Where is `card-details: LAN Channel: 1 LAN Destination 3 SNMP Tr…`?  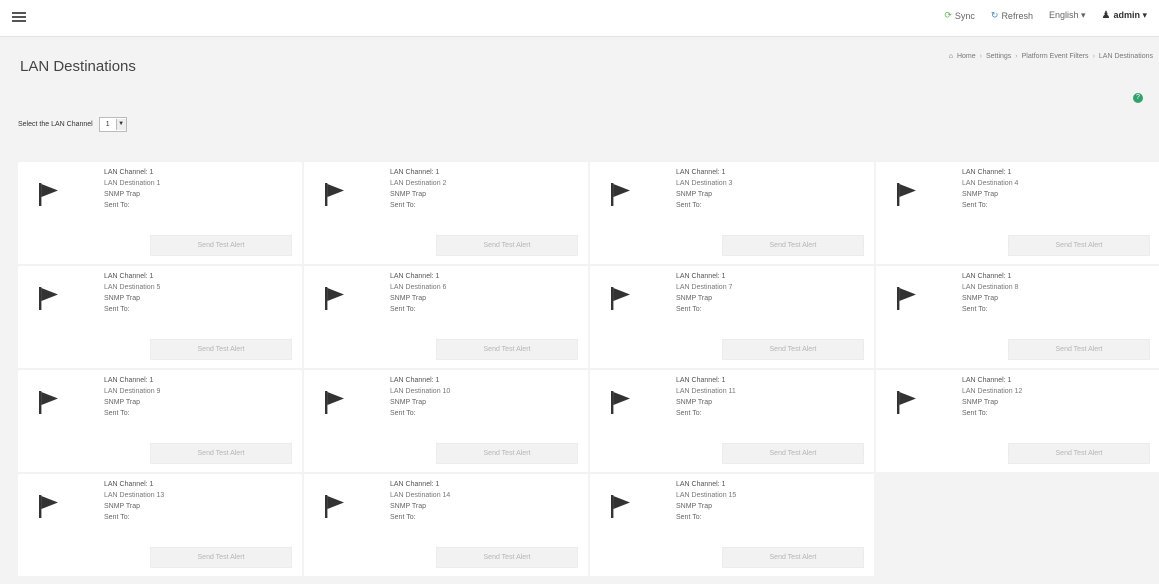 card-details: LAN Channel: 1 LAN Destination 3 SNMP Tr… is located at coordinates (704, 189).